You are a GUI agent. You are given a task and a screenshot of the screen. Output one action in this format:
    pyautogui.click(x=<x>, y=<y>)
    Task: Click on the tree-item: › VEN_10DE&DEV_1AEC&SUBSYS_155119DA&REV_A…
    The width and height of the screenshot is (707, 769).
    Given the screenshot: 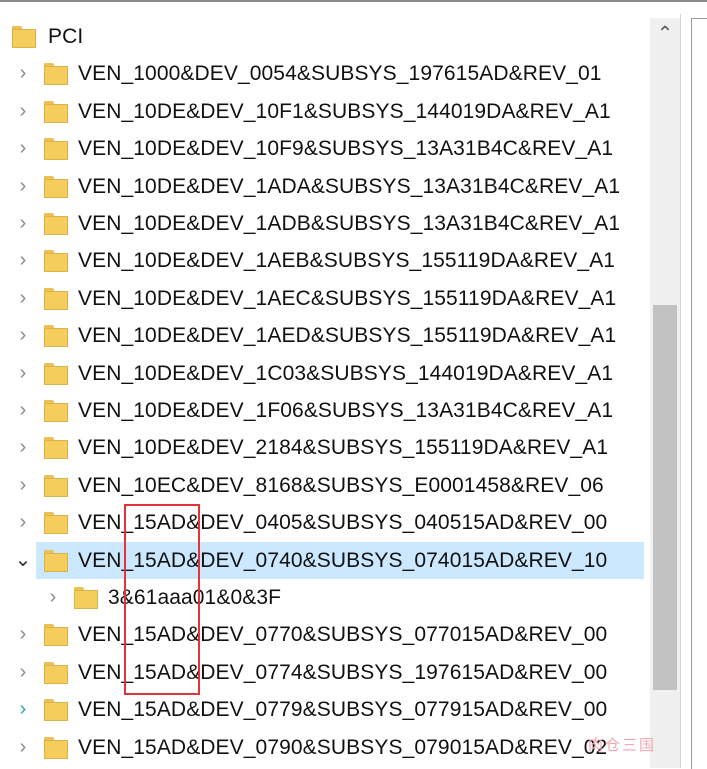 What is the action you would take?
    pyautogui.click(x=325, y=298)
    